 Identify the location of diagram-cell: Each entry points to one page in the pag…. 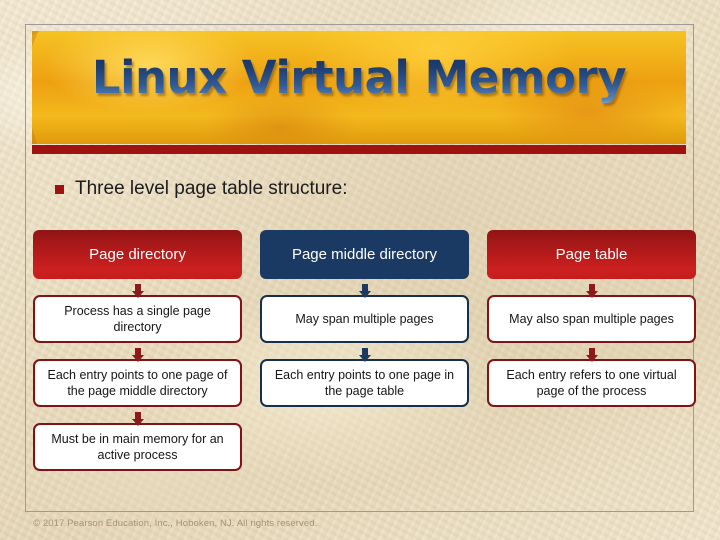
(364, 383).